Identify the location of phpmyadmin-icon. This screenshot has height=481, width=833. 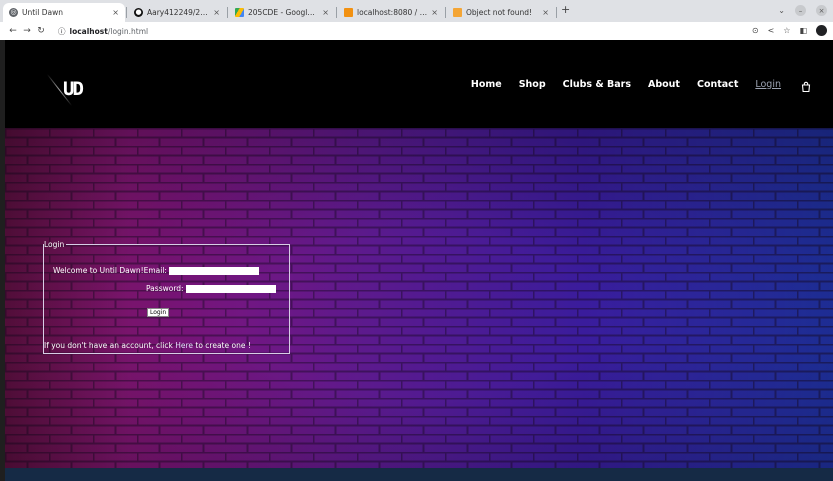
(348, 12).